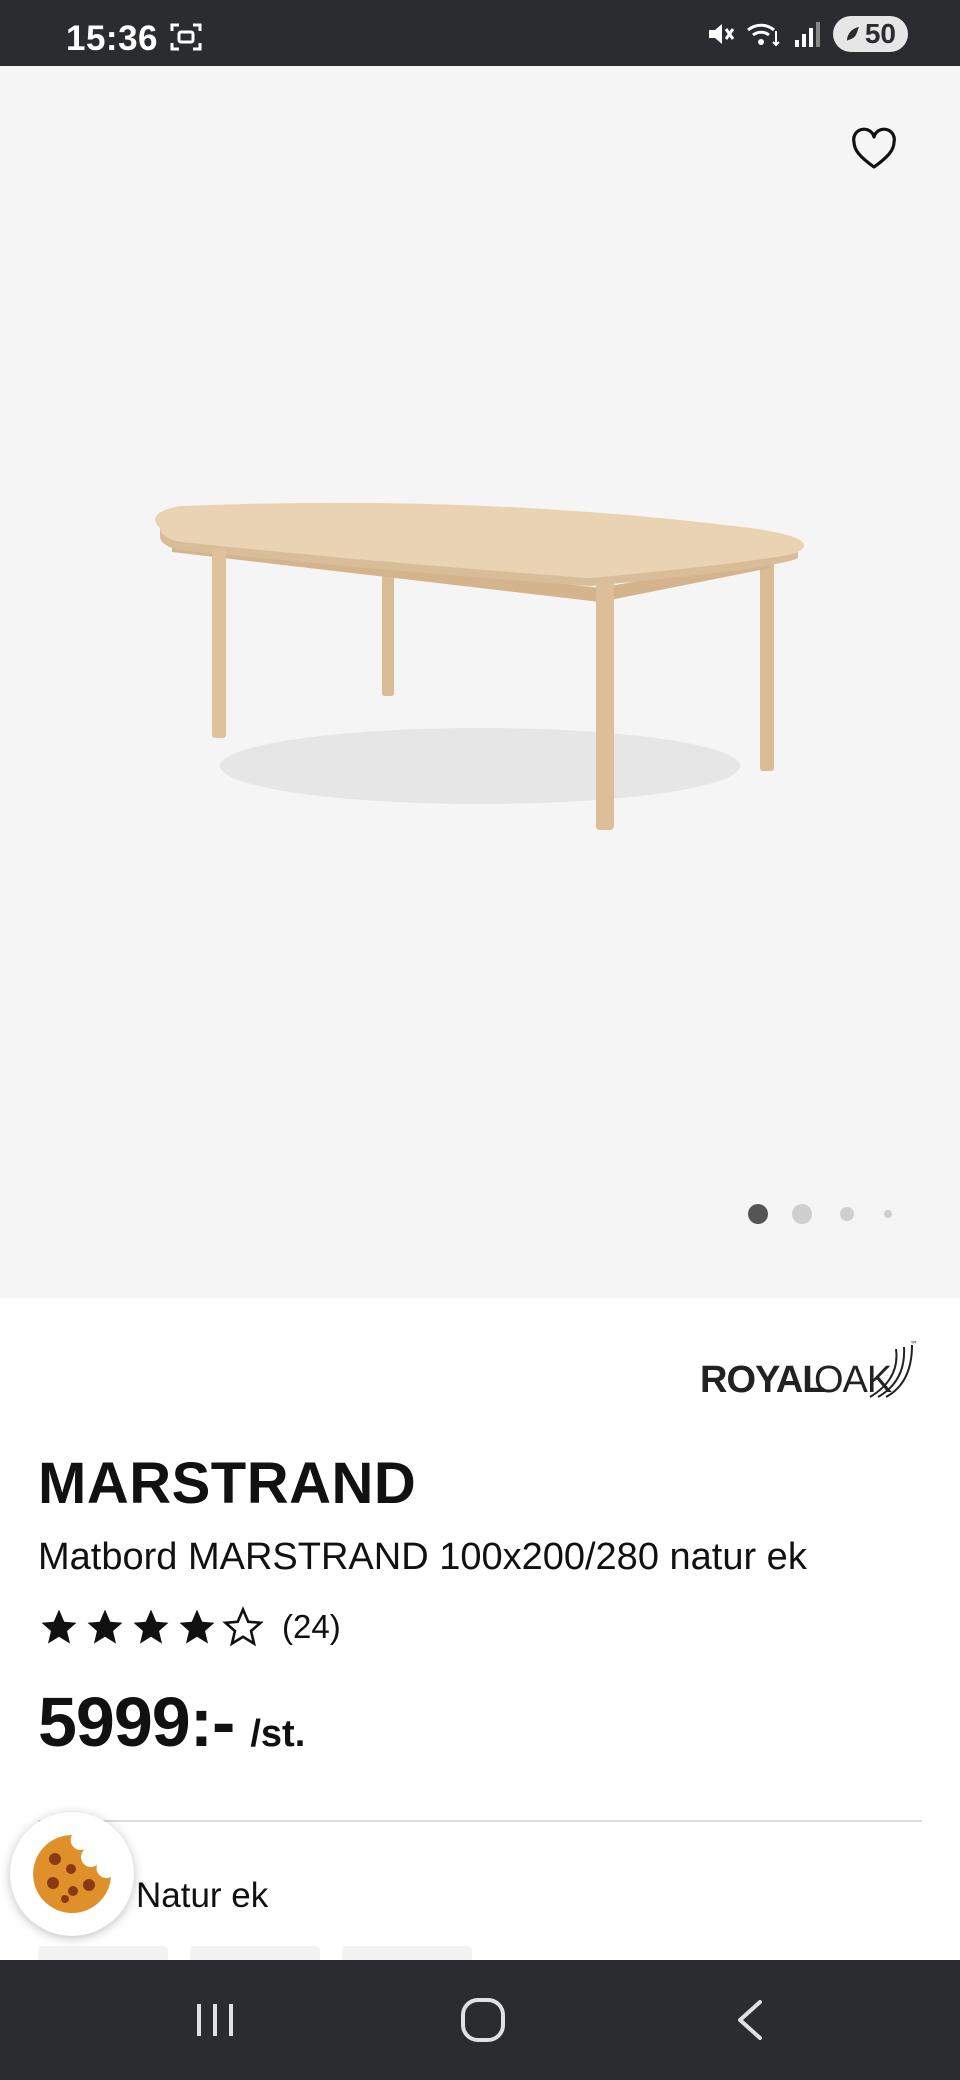 This screenshot has height=2080, width=960. Describe the element at coordinates (186, 37) in the screenshot. I see `screenshot-icon` at that location.